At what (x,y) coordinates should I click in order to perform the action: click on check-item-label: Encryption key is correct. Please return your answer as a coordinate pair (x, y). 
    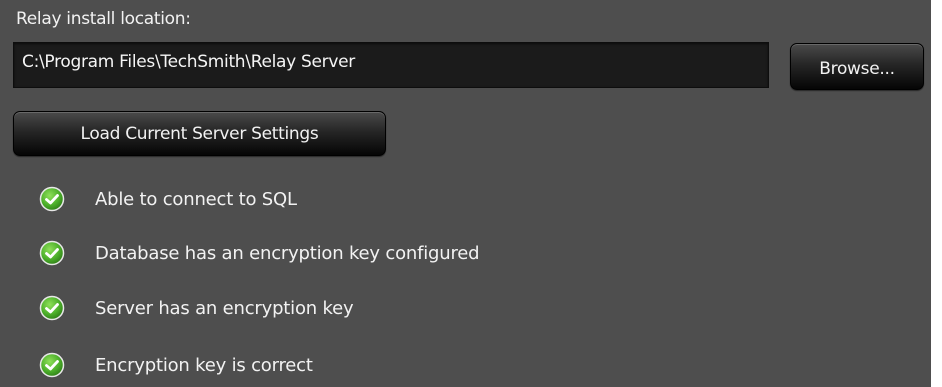
    Looking at the image, I should click on (204, 365).